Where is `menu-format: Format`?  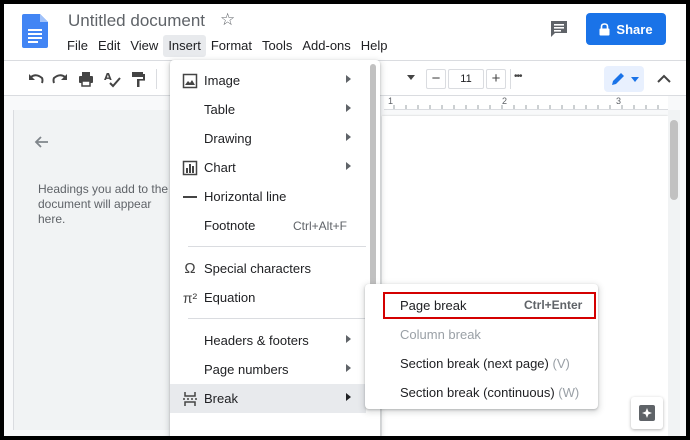
menu-format: Format is located at coordinates (231, 46).